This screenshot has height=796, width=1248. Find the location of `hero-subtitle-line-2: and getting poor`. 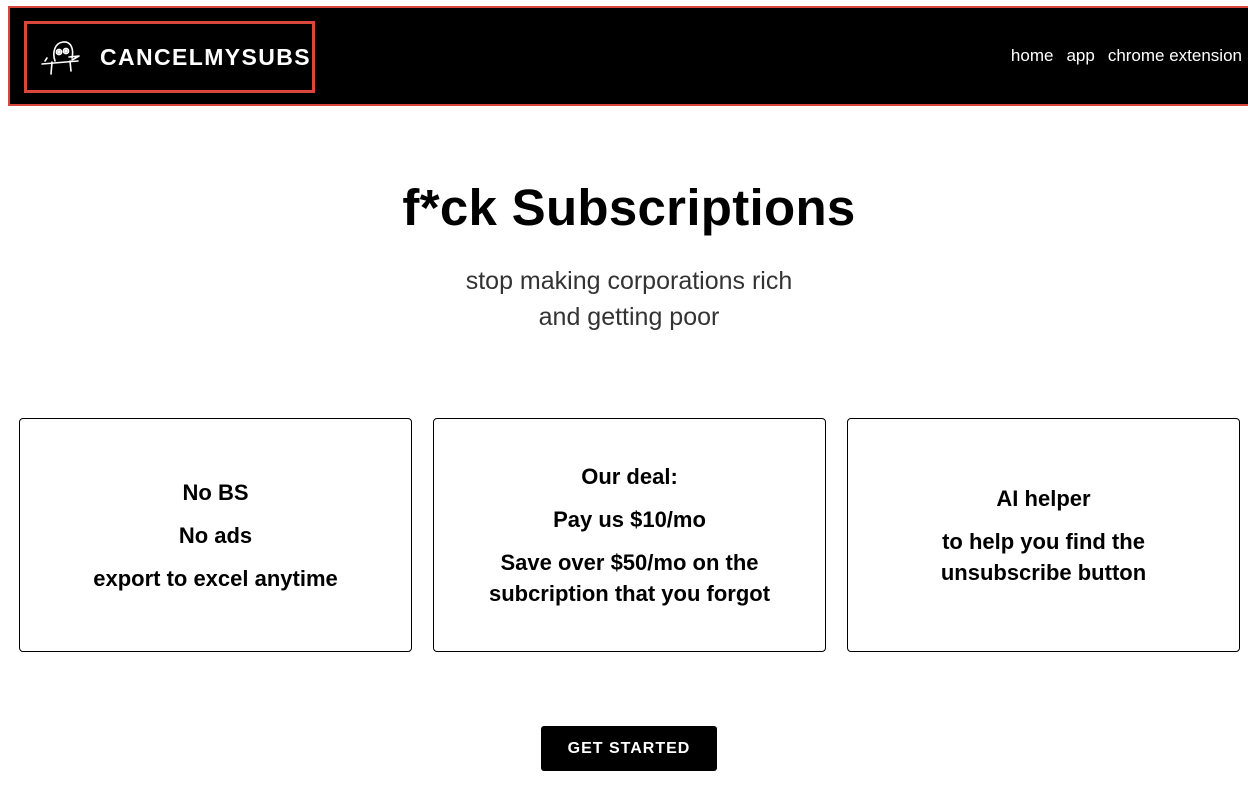

hero-subtitle-line-2: and getting poor is located at coordinates (629, 317).